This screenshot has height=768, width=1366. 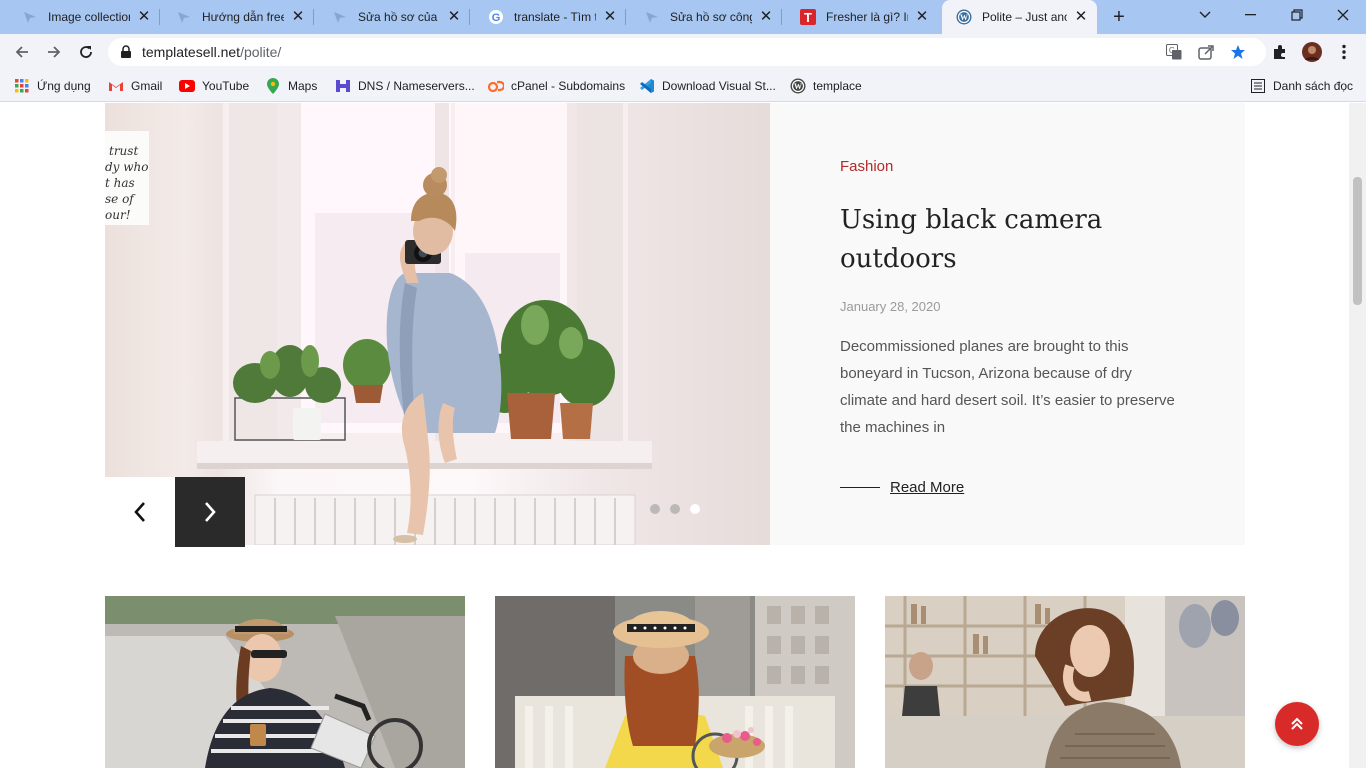 I want to click on tab-title: Sửa hồ sơ của Trầ, so click(x=399, y=17).